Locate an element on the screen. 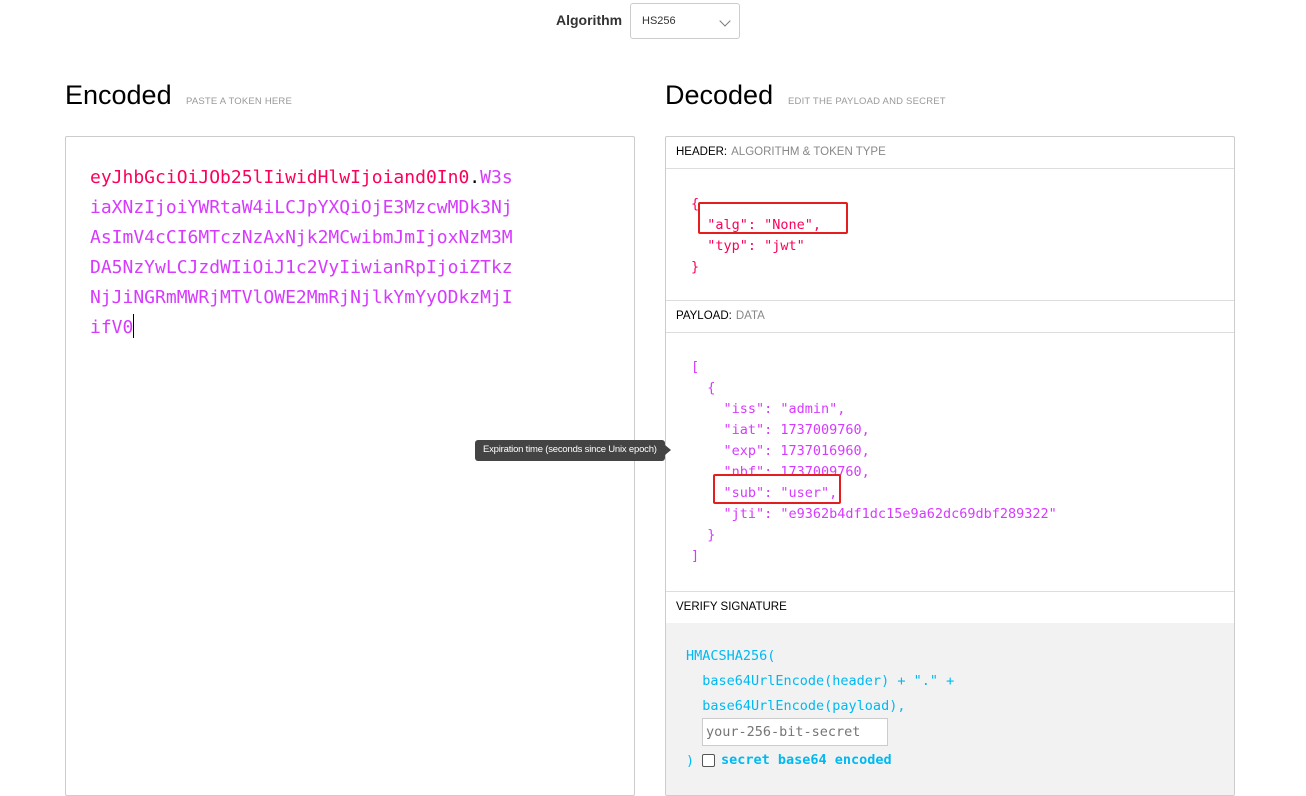  encoded-title: Encoded is located at coordinates (118, 95).